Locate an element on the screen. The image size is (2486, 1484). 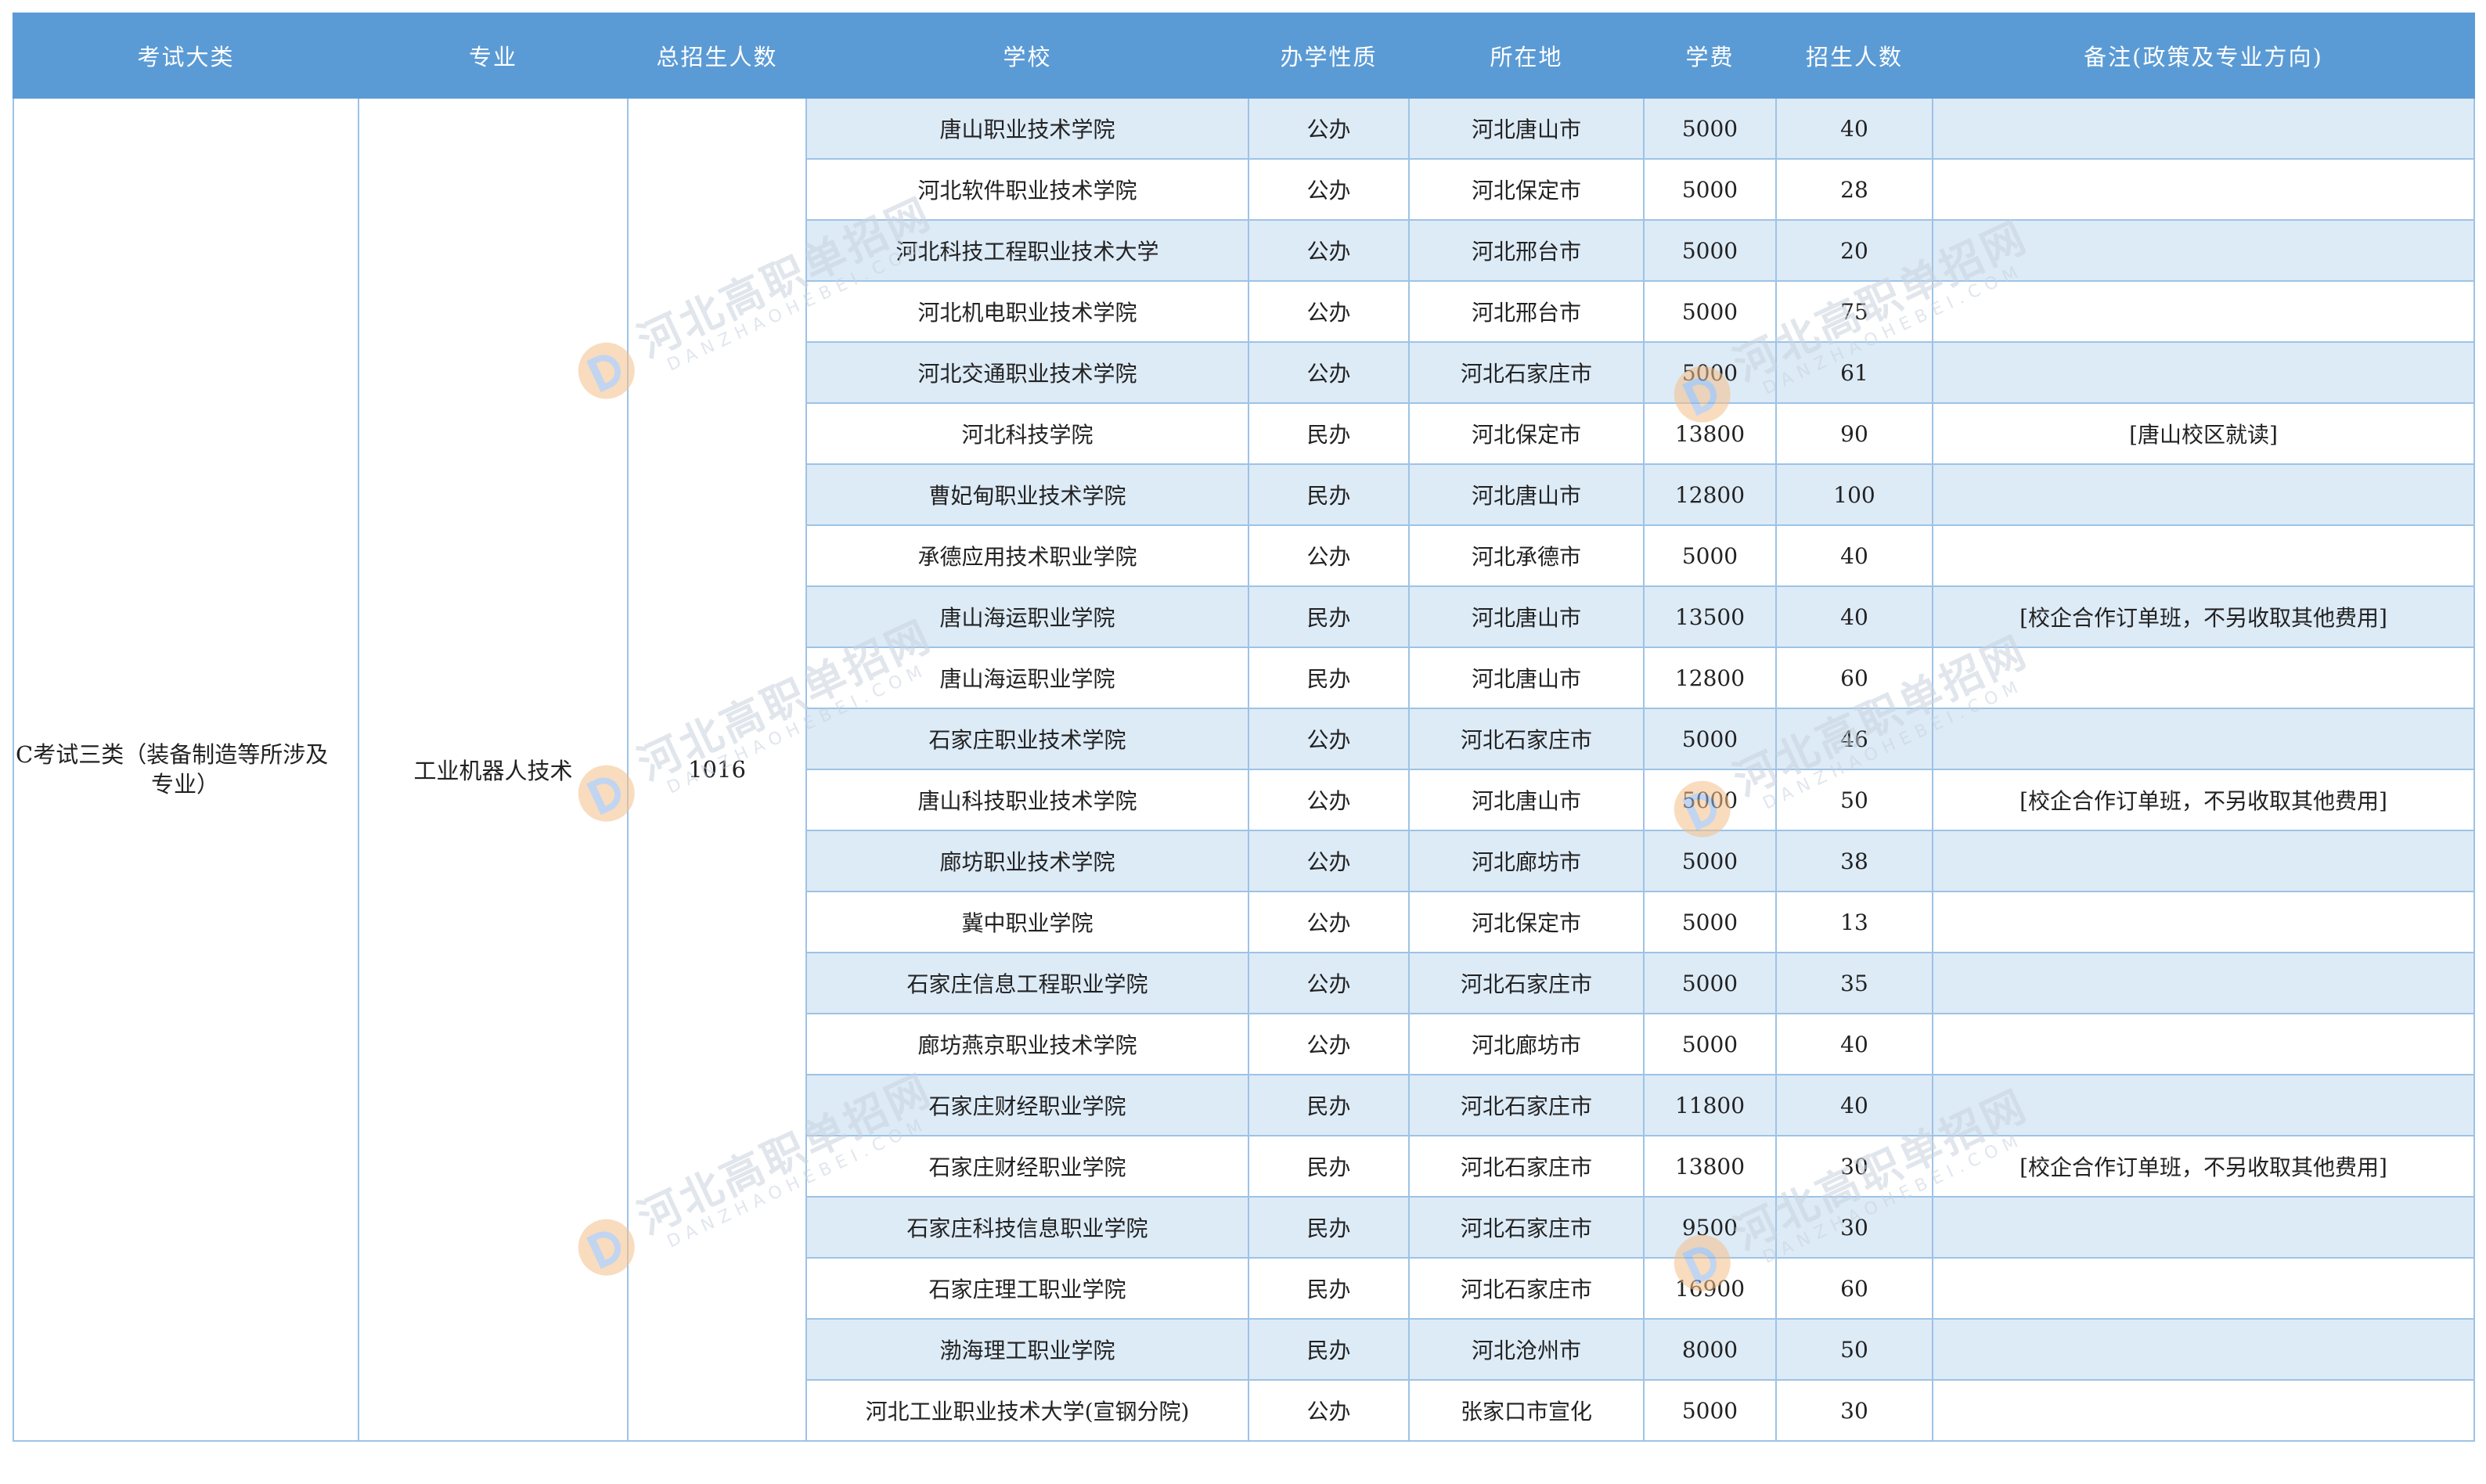
school-cell: 石家庄财经职业学院 is located at coordinates (1027, 1105).